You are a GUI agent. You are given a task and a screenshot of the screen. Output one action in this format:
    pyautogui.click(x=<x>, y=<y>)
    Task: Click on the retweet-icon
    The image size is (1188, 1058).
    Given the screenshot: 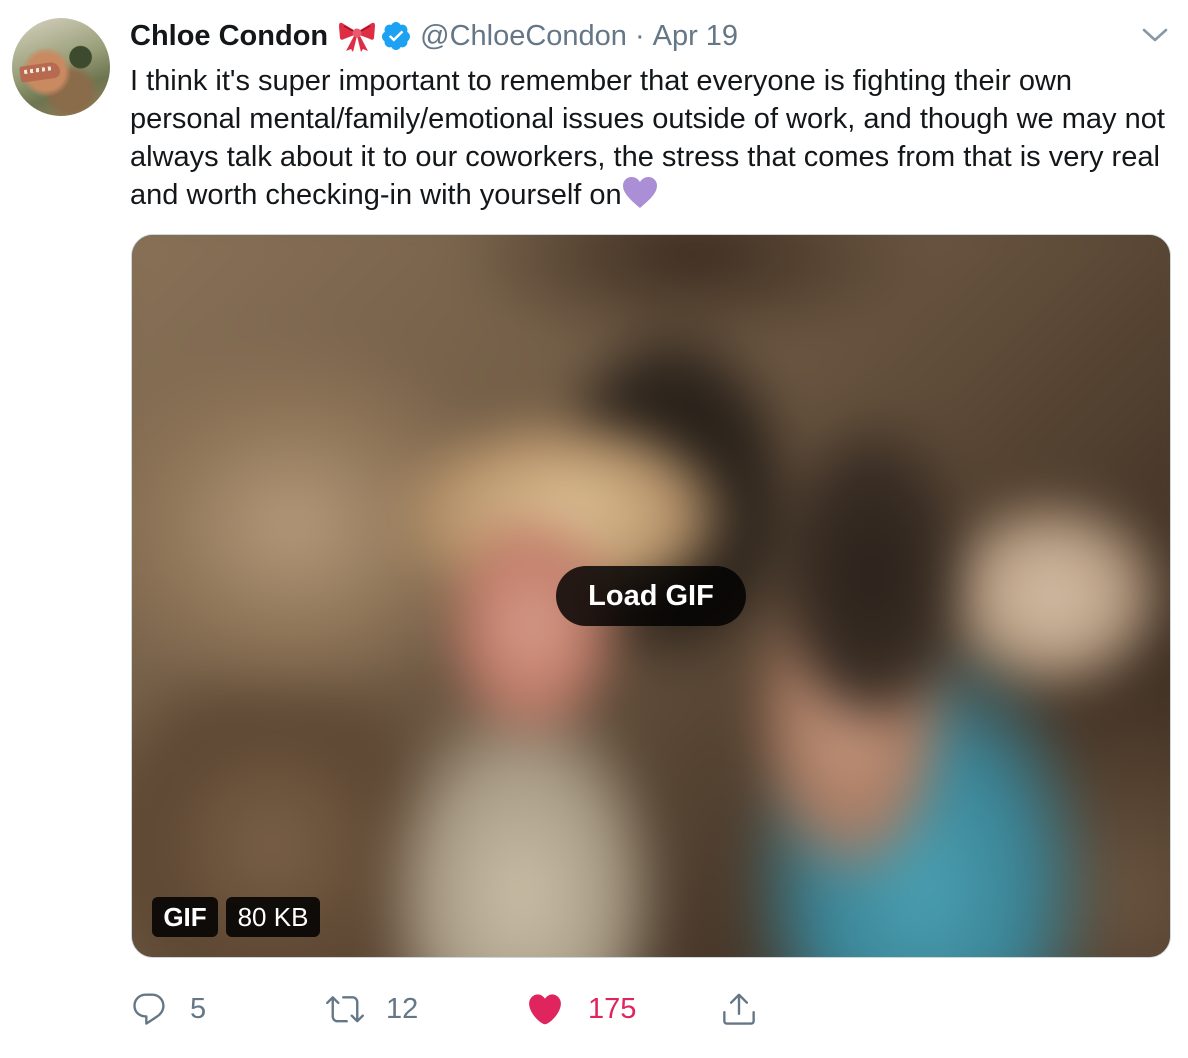 What is the action you would take?
    pyautogui.click(x=345, y=1009)
    